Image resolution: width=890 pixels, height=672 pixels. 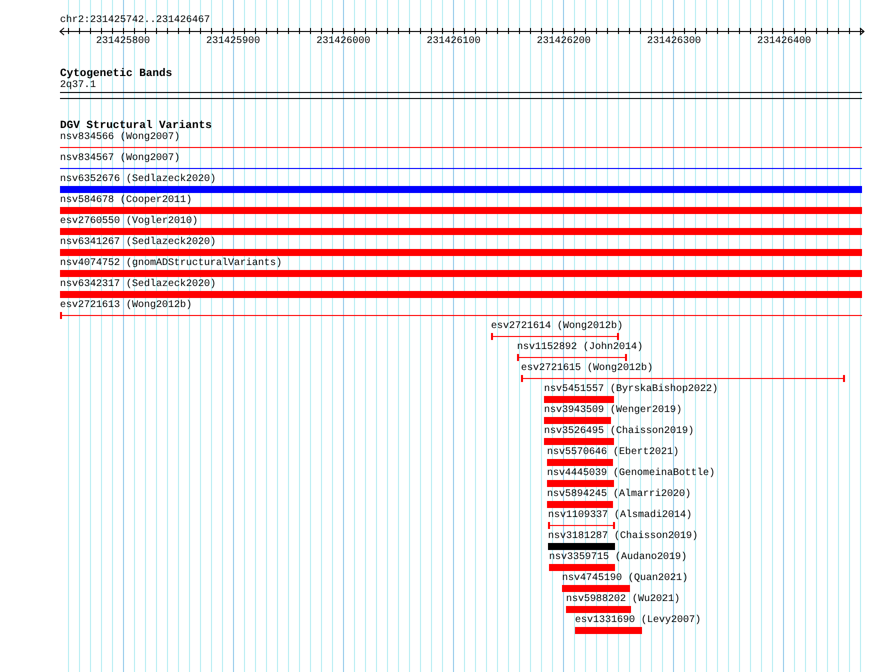 I want to click on variant-label: nsv3359715 (Audano2019), so click(x=618, y=557).